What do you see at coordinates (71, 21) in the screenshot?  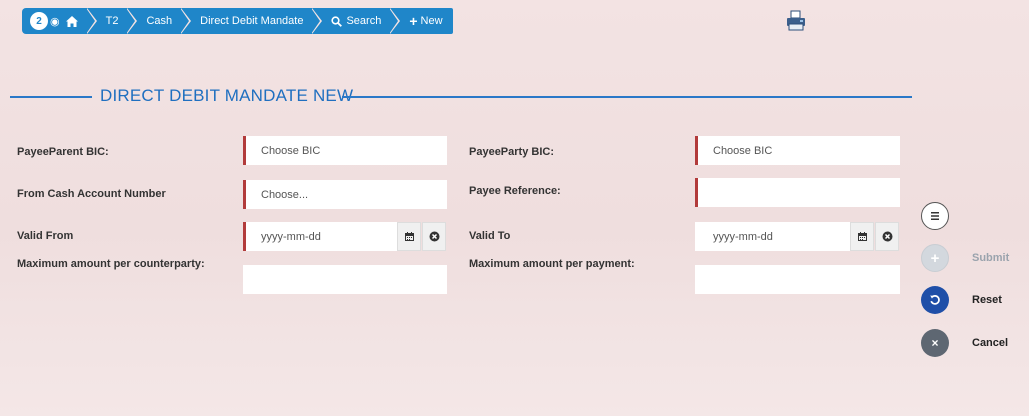 I see `home-icon` at bounding box center [71, 21].